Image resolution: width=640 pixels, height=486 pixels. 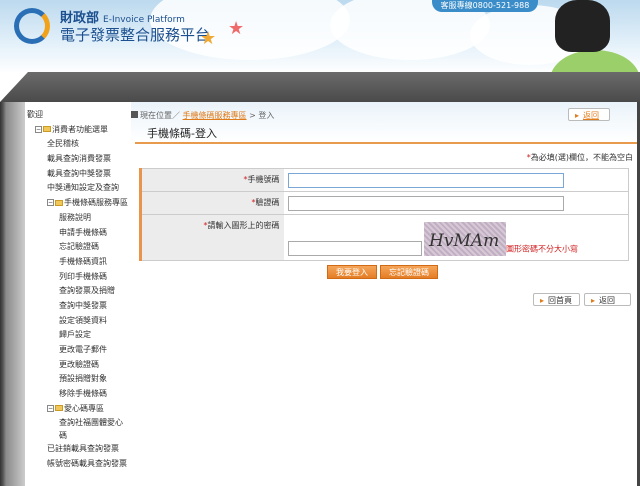 I want to click on home-button: ▸ 回首頁, so click(x=556, y=299).